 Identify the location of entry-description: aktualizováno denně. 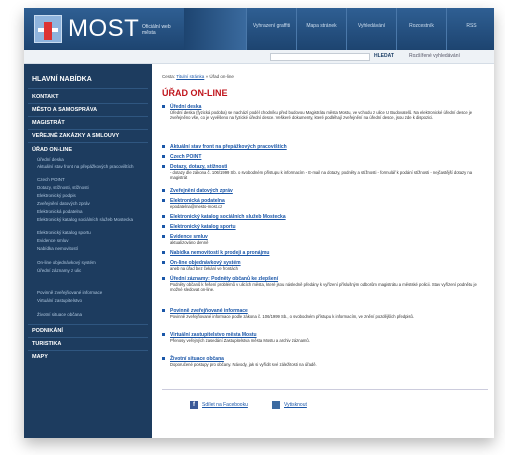
(189, 242).